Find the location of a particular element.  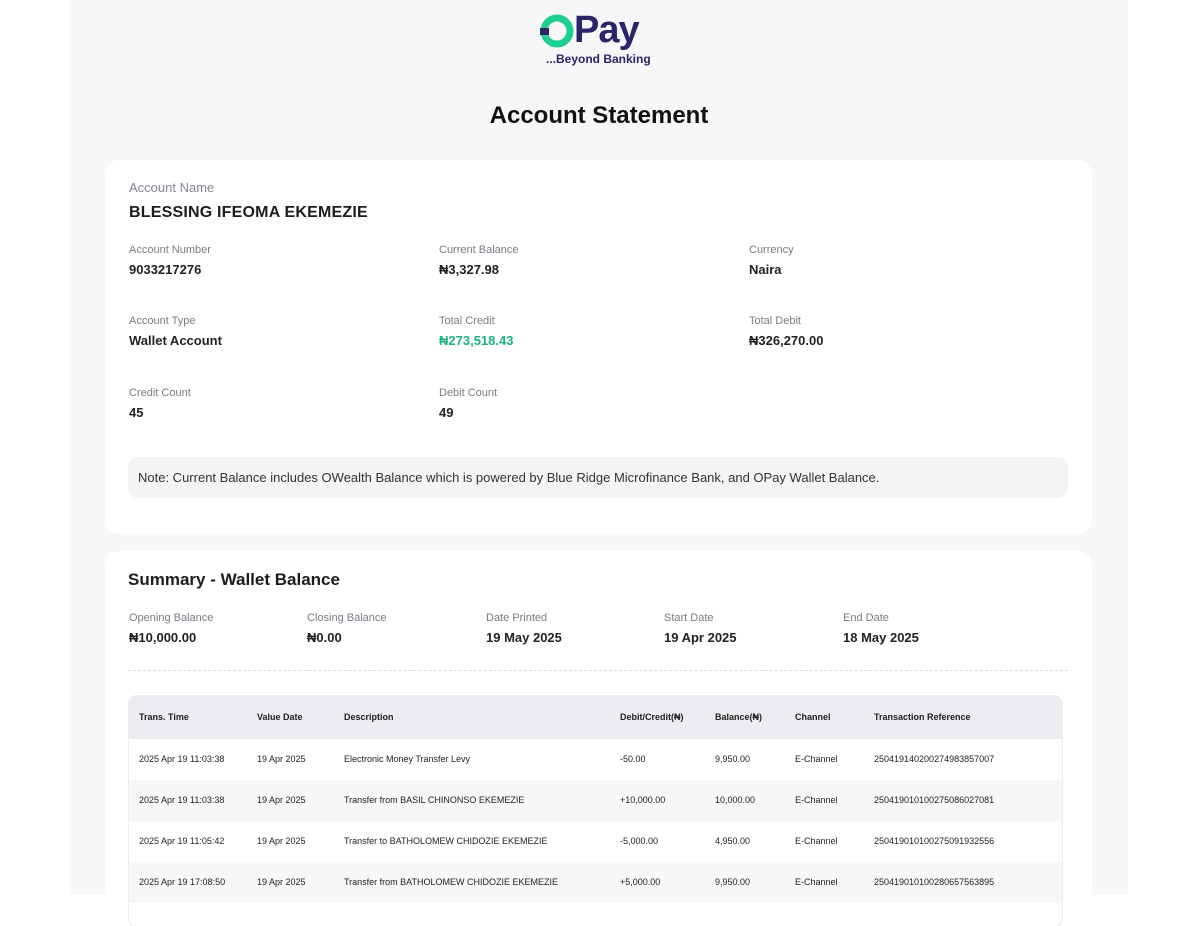

current-balance: ₦3,327.98 is located at coordinates (469, 269).